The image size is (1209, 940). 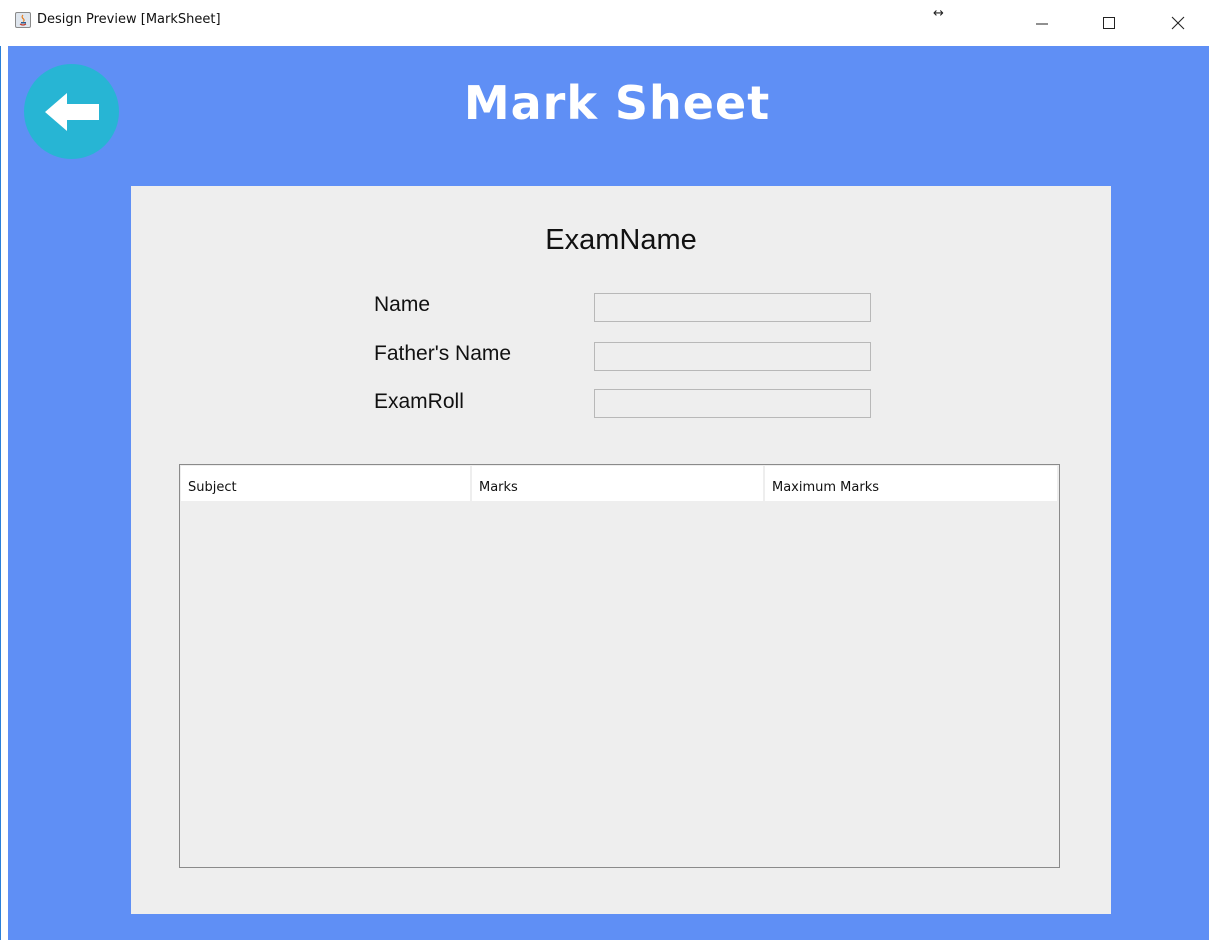 What do you see at coordinates (326, 483) in the screenshot?
I see `column-header-subject: Subject` at bounding box center [326, 483].